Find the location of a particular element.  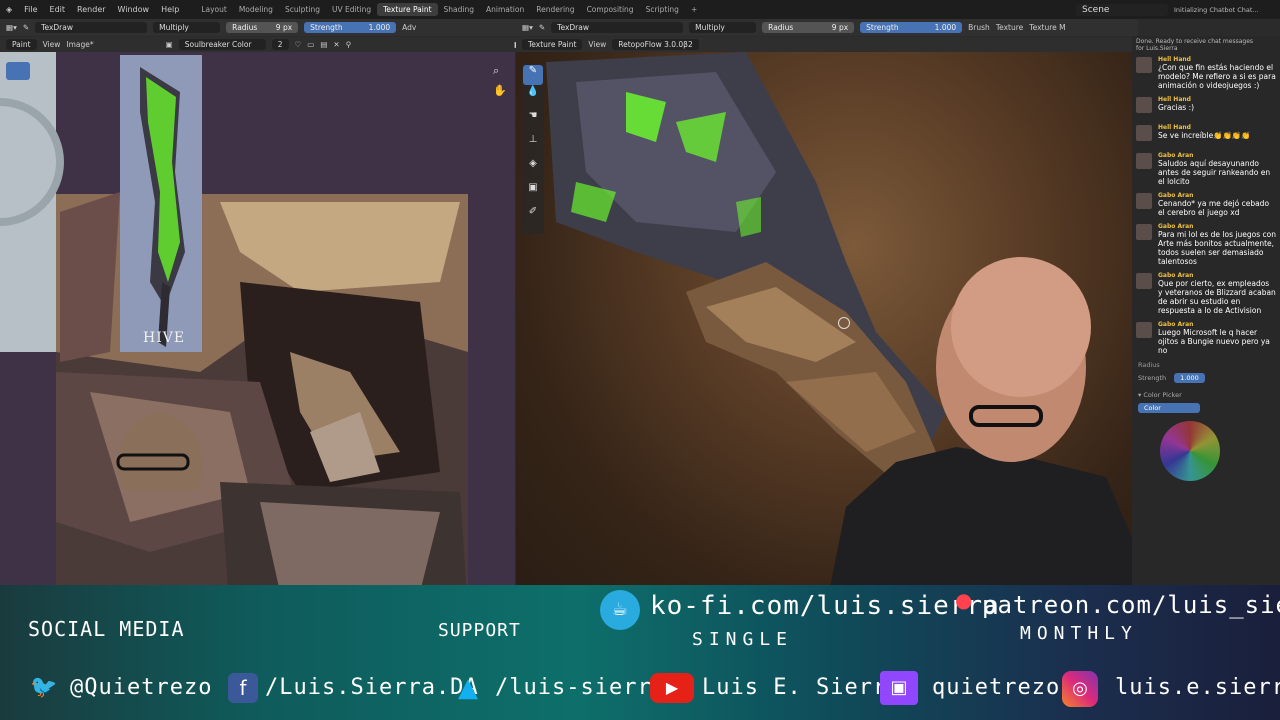

pan-hand-icon: ✋ is located at coordinates (500, 90).